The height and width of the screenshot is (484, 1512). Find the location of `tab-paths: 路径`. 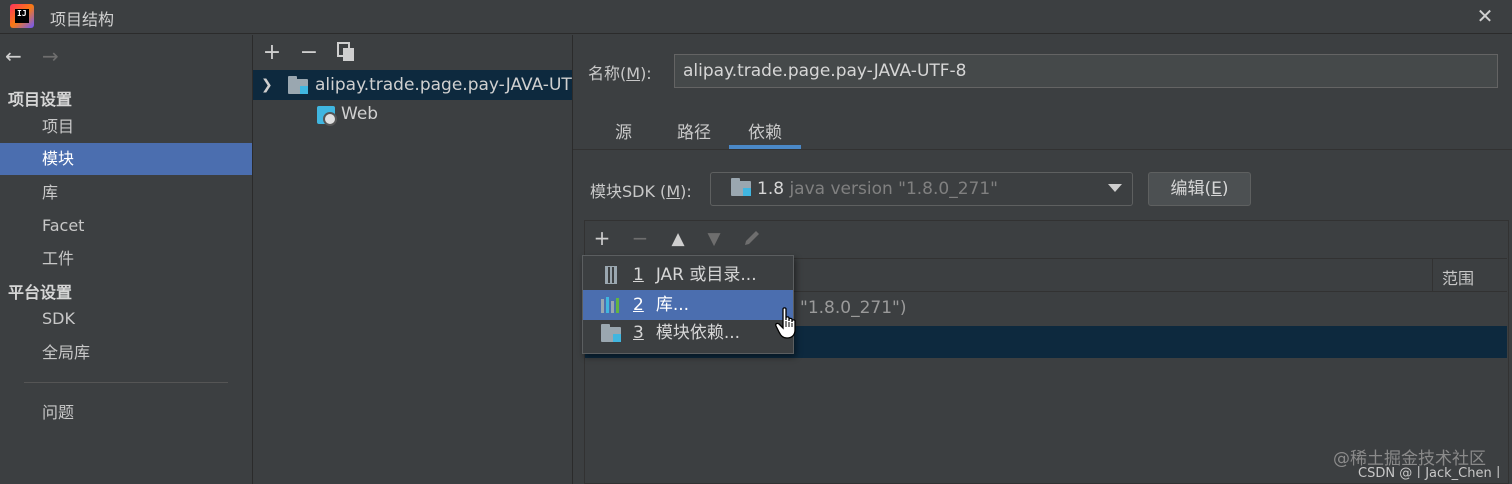

tab-paths: 路径 is located at coordinates (694, 130).